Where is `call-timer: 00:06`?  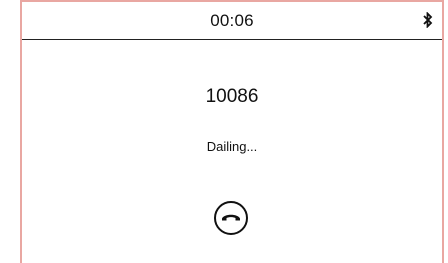
call-timer: 00:06 is located at coordinates (232, 20).